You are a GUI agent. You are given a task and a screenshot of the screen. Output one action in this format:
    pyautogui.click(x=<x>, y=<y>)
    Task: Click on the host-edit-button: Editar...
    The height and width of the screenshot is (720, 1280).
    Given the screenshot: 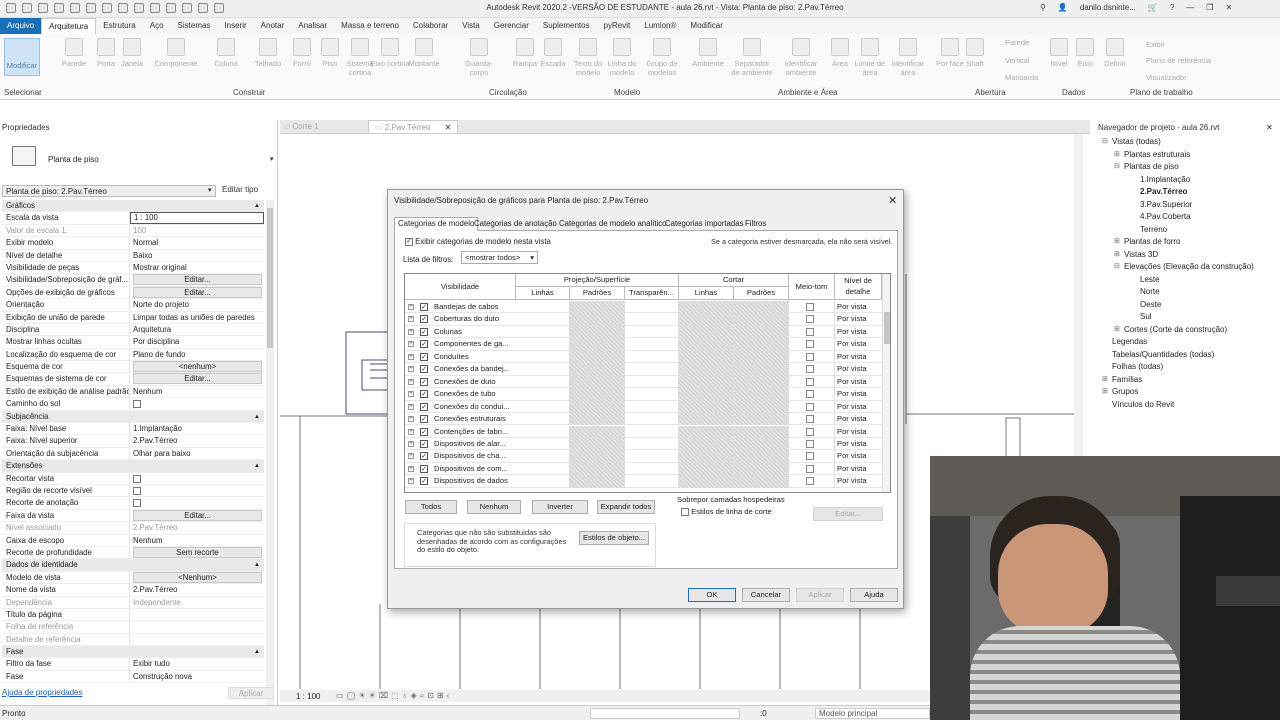 What is the action you would take?
    pyautogui.click(x=848, y=514)
    